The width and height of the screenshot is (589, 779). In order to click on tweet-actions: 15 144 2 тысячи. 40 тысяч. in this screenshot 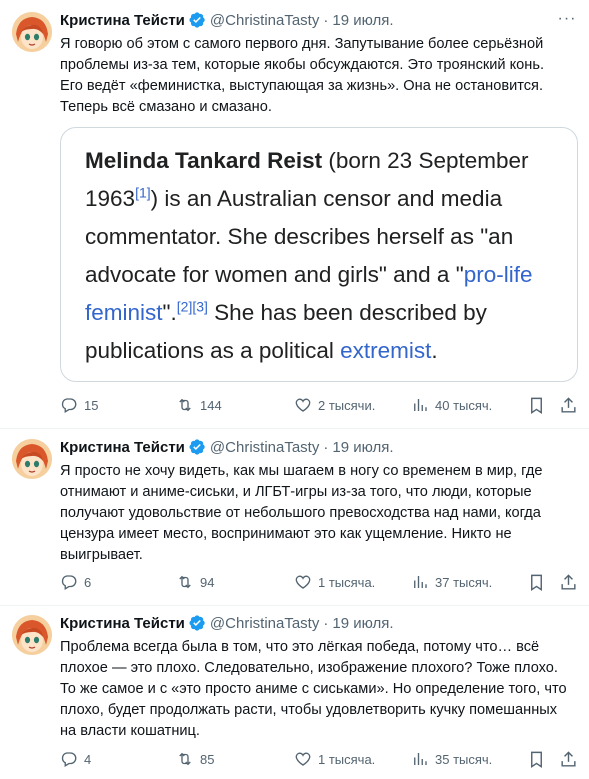, I will do `click(320, 405)`.